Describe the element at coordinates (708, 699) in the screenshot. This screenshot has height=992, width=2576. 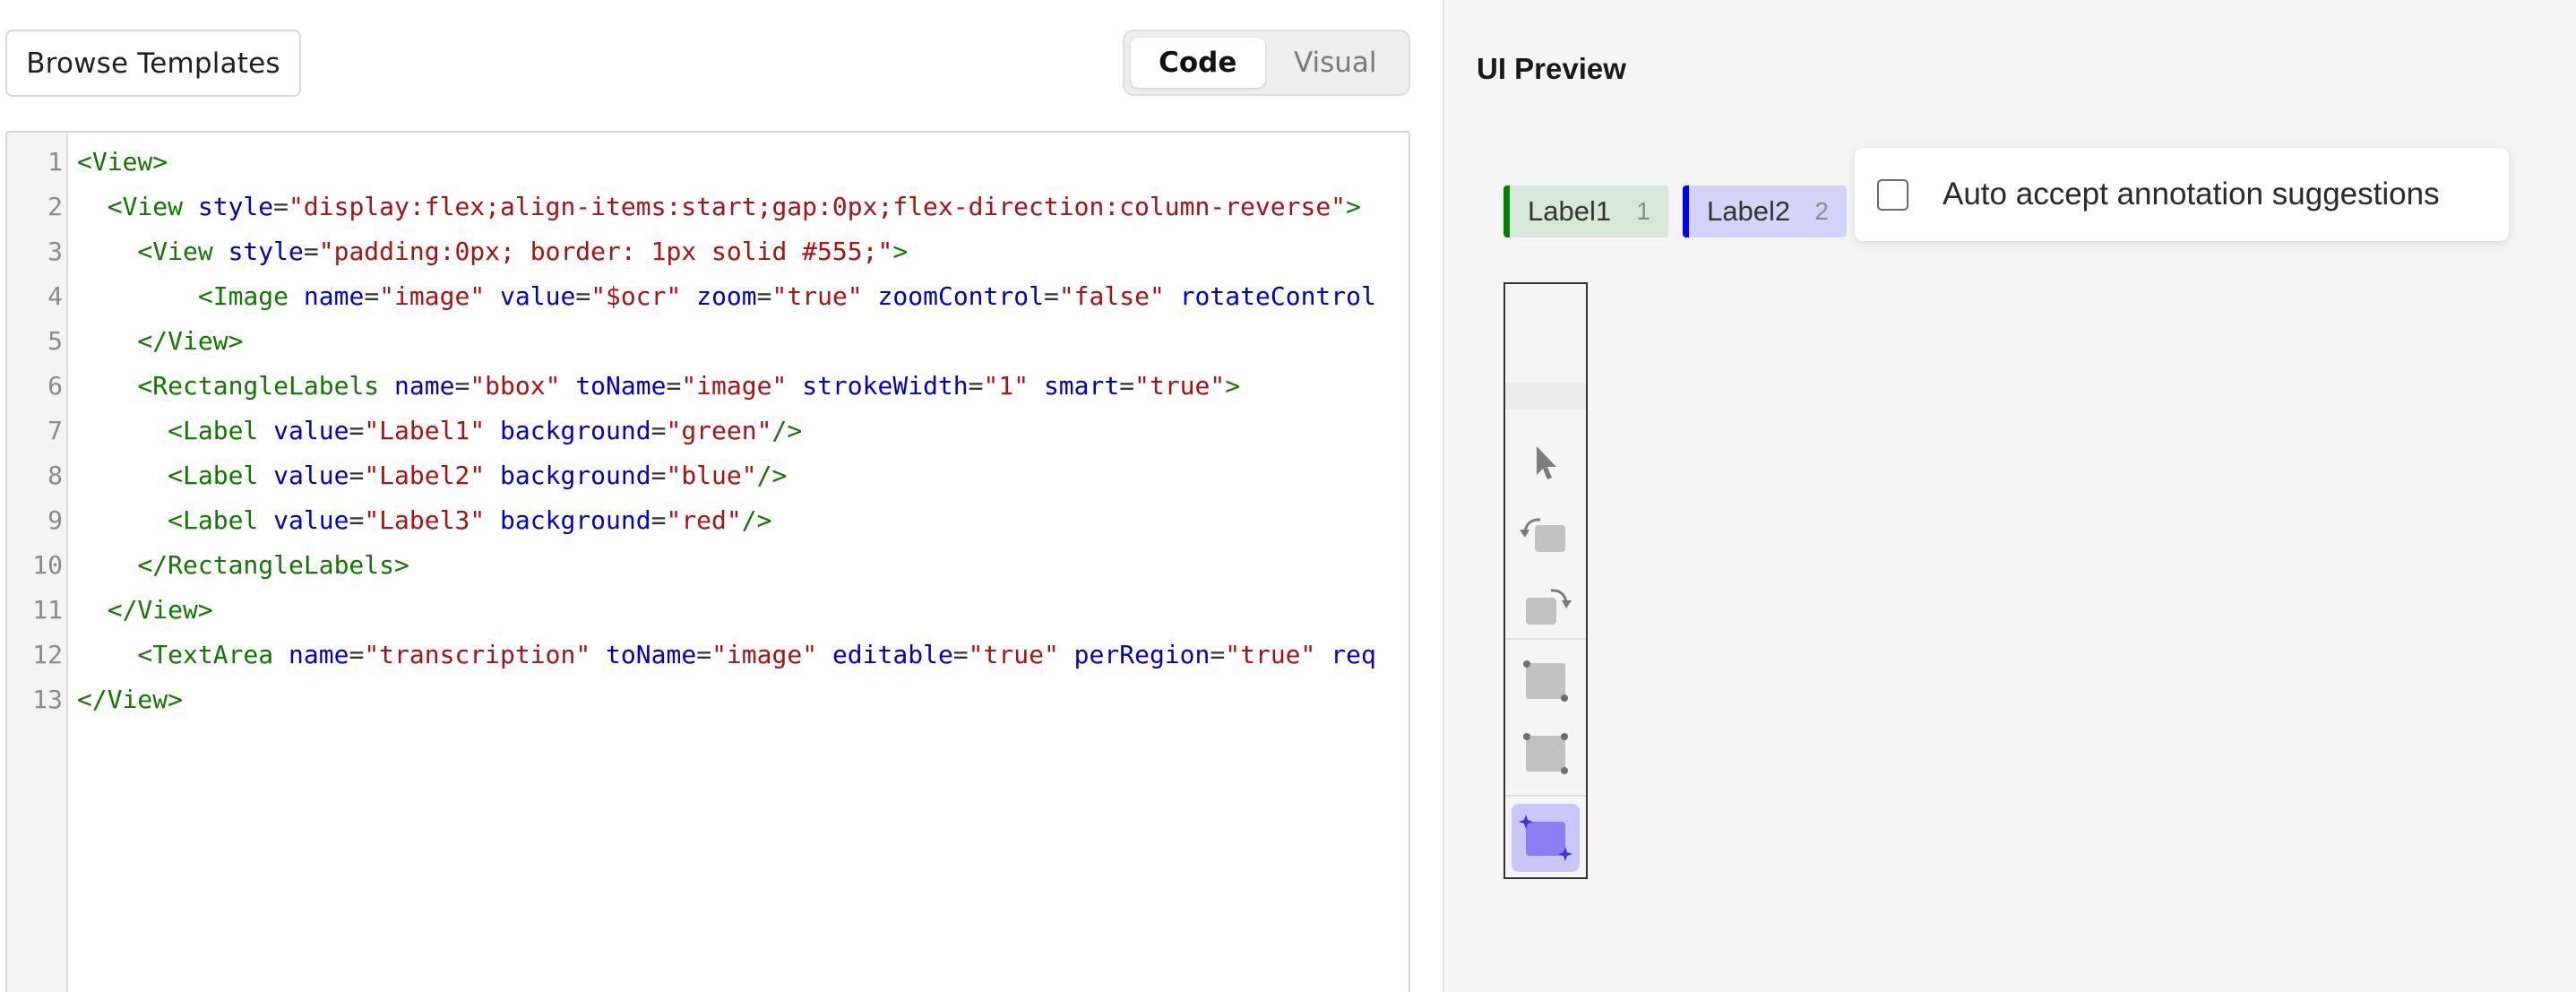
I see `code-line: 13 </View>` at that location.